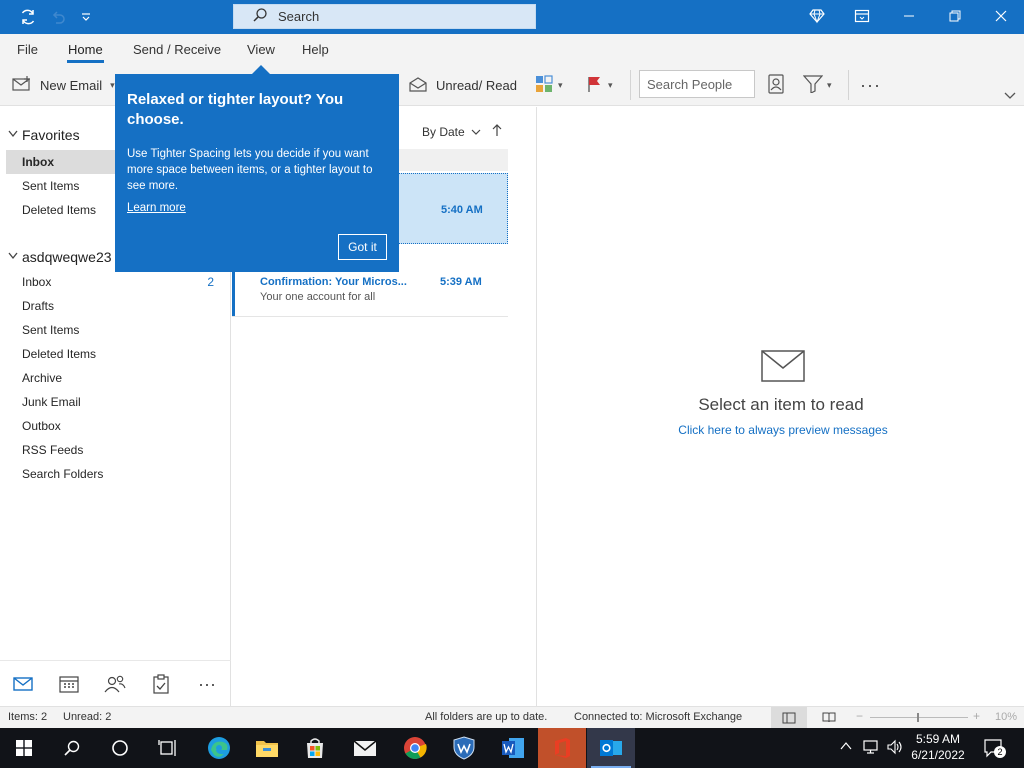 The image size is (1024, 768). What do you see at coordinates (418, 85) in the screenshot?
I see `open-envelope-icon` at bounding box center [418, 85].